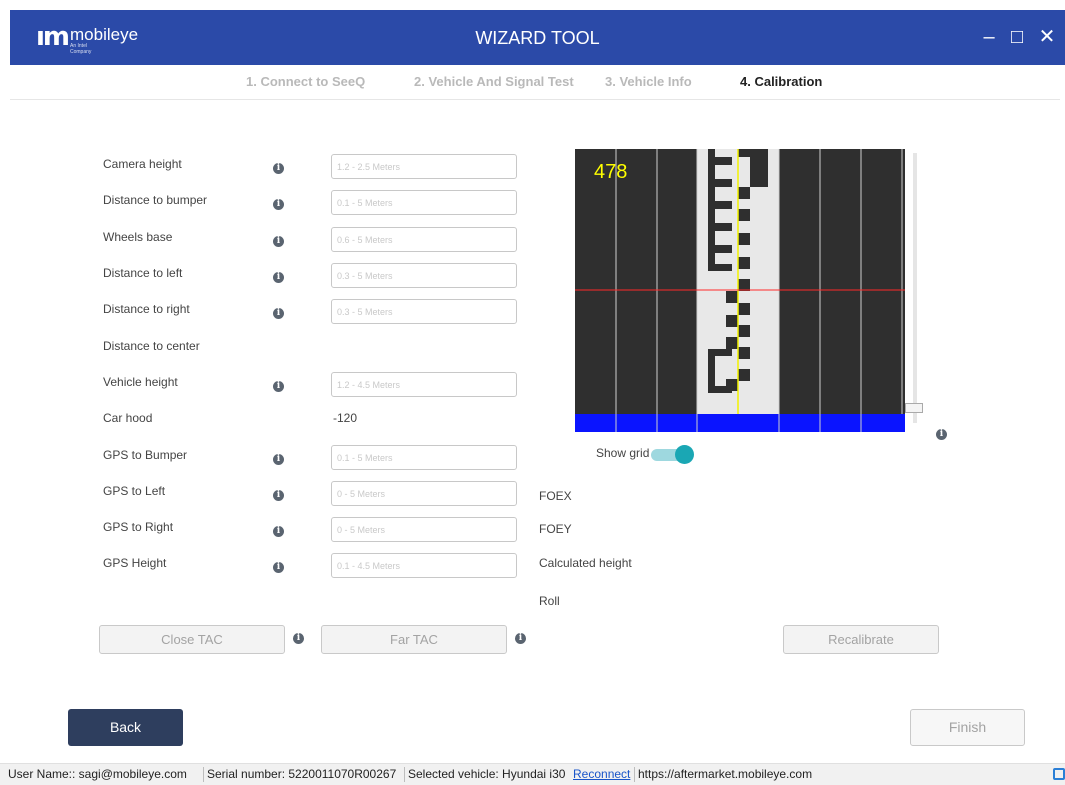 The height and width of the screenshot is (785, 1065). Describe the element at coordinates (192, 639) in the screenshot. I see `close-tac-button: Close TAC` at that location.